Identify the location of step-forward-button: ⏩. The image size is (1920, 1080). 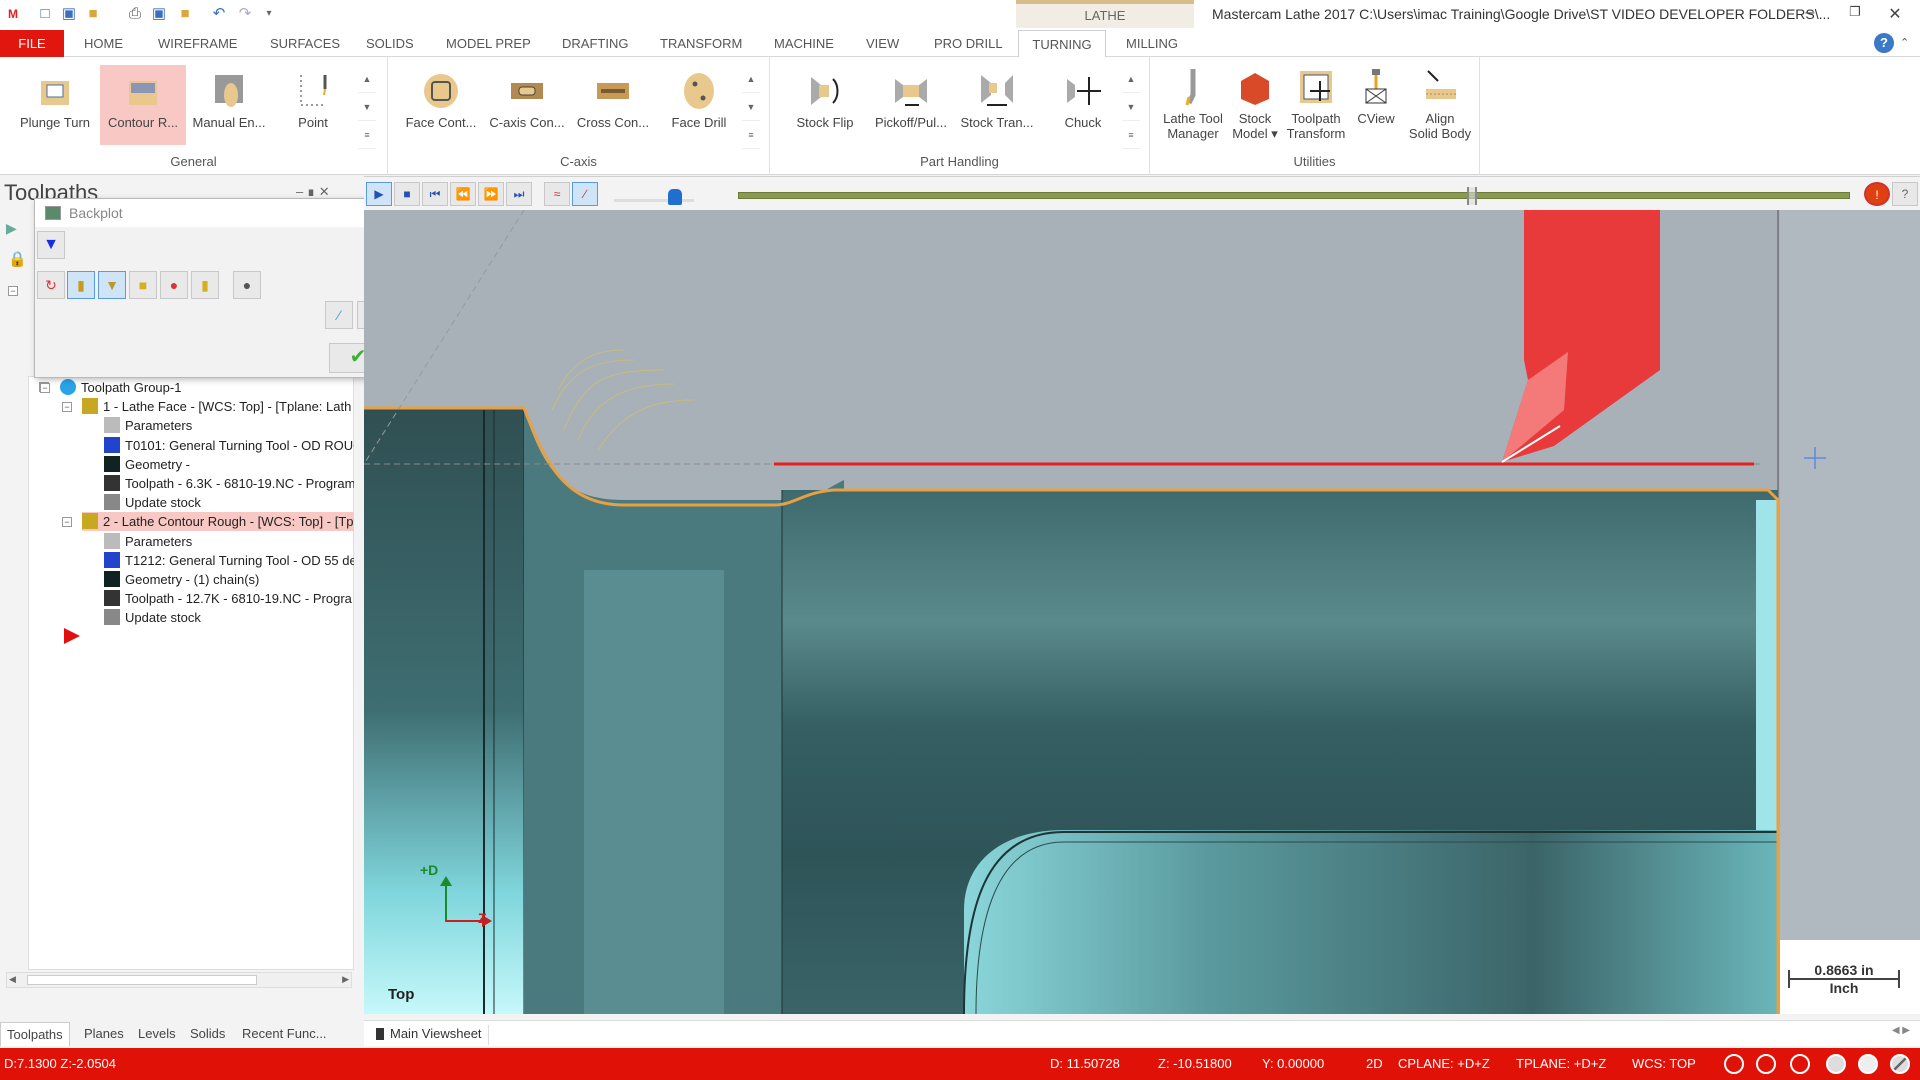
(491, 194).